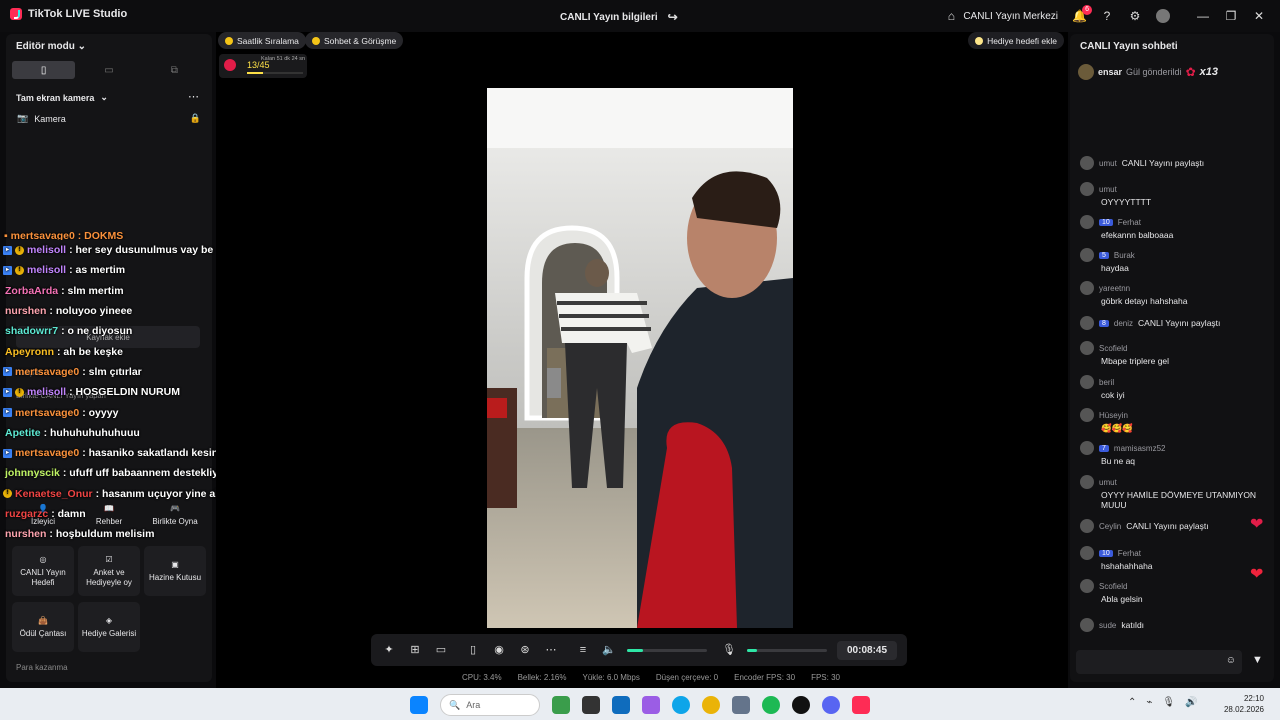 The width and height of the screenshot is (1280, 720). What do you see at coordinates (1257, 660) in the screenshot?
I see `filter-icon: ▼` at bounding box center [1257, 660].